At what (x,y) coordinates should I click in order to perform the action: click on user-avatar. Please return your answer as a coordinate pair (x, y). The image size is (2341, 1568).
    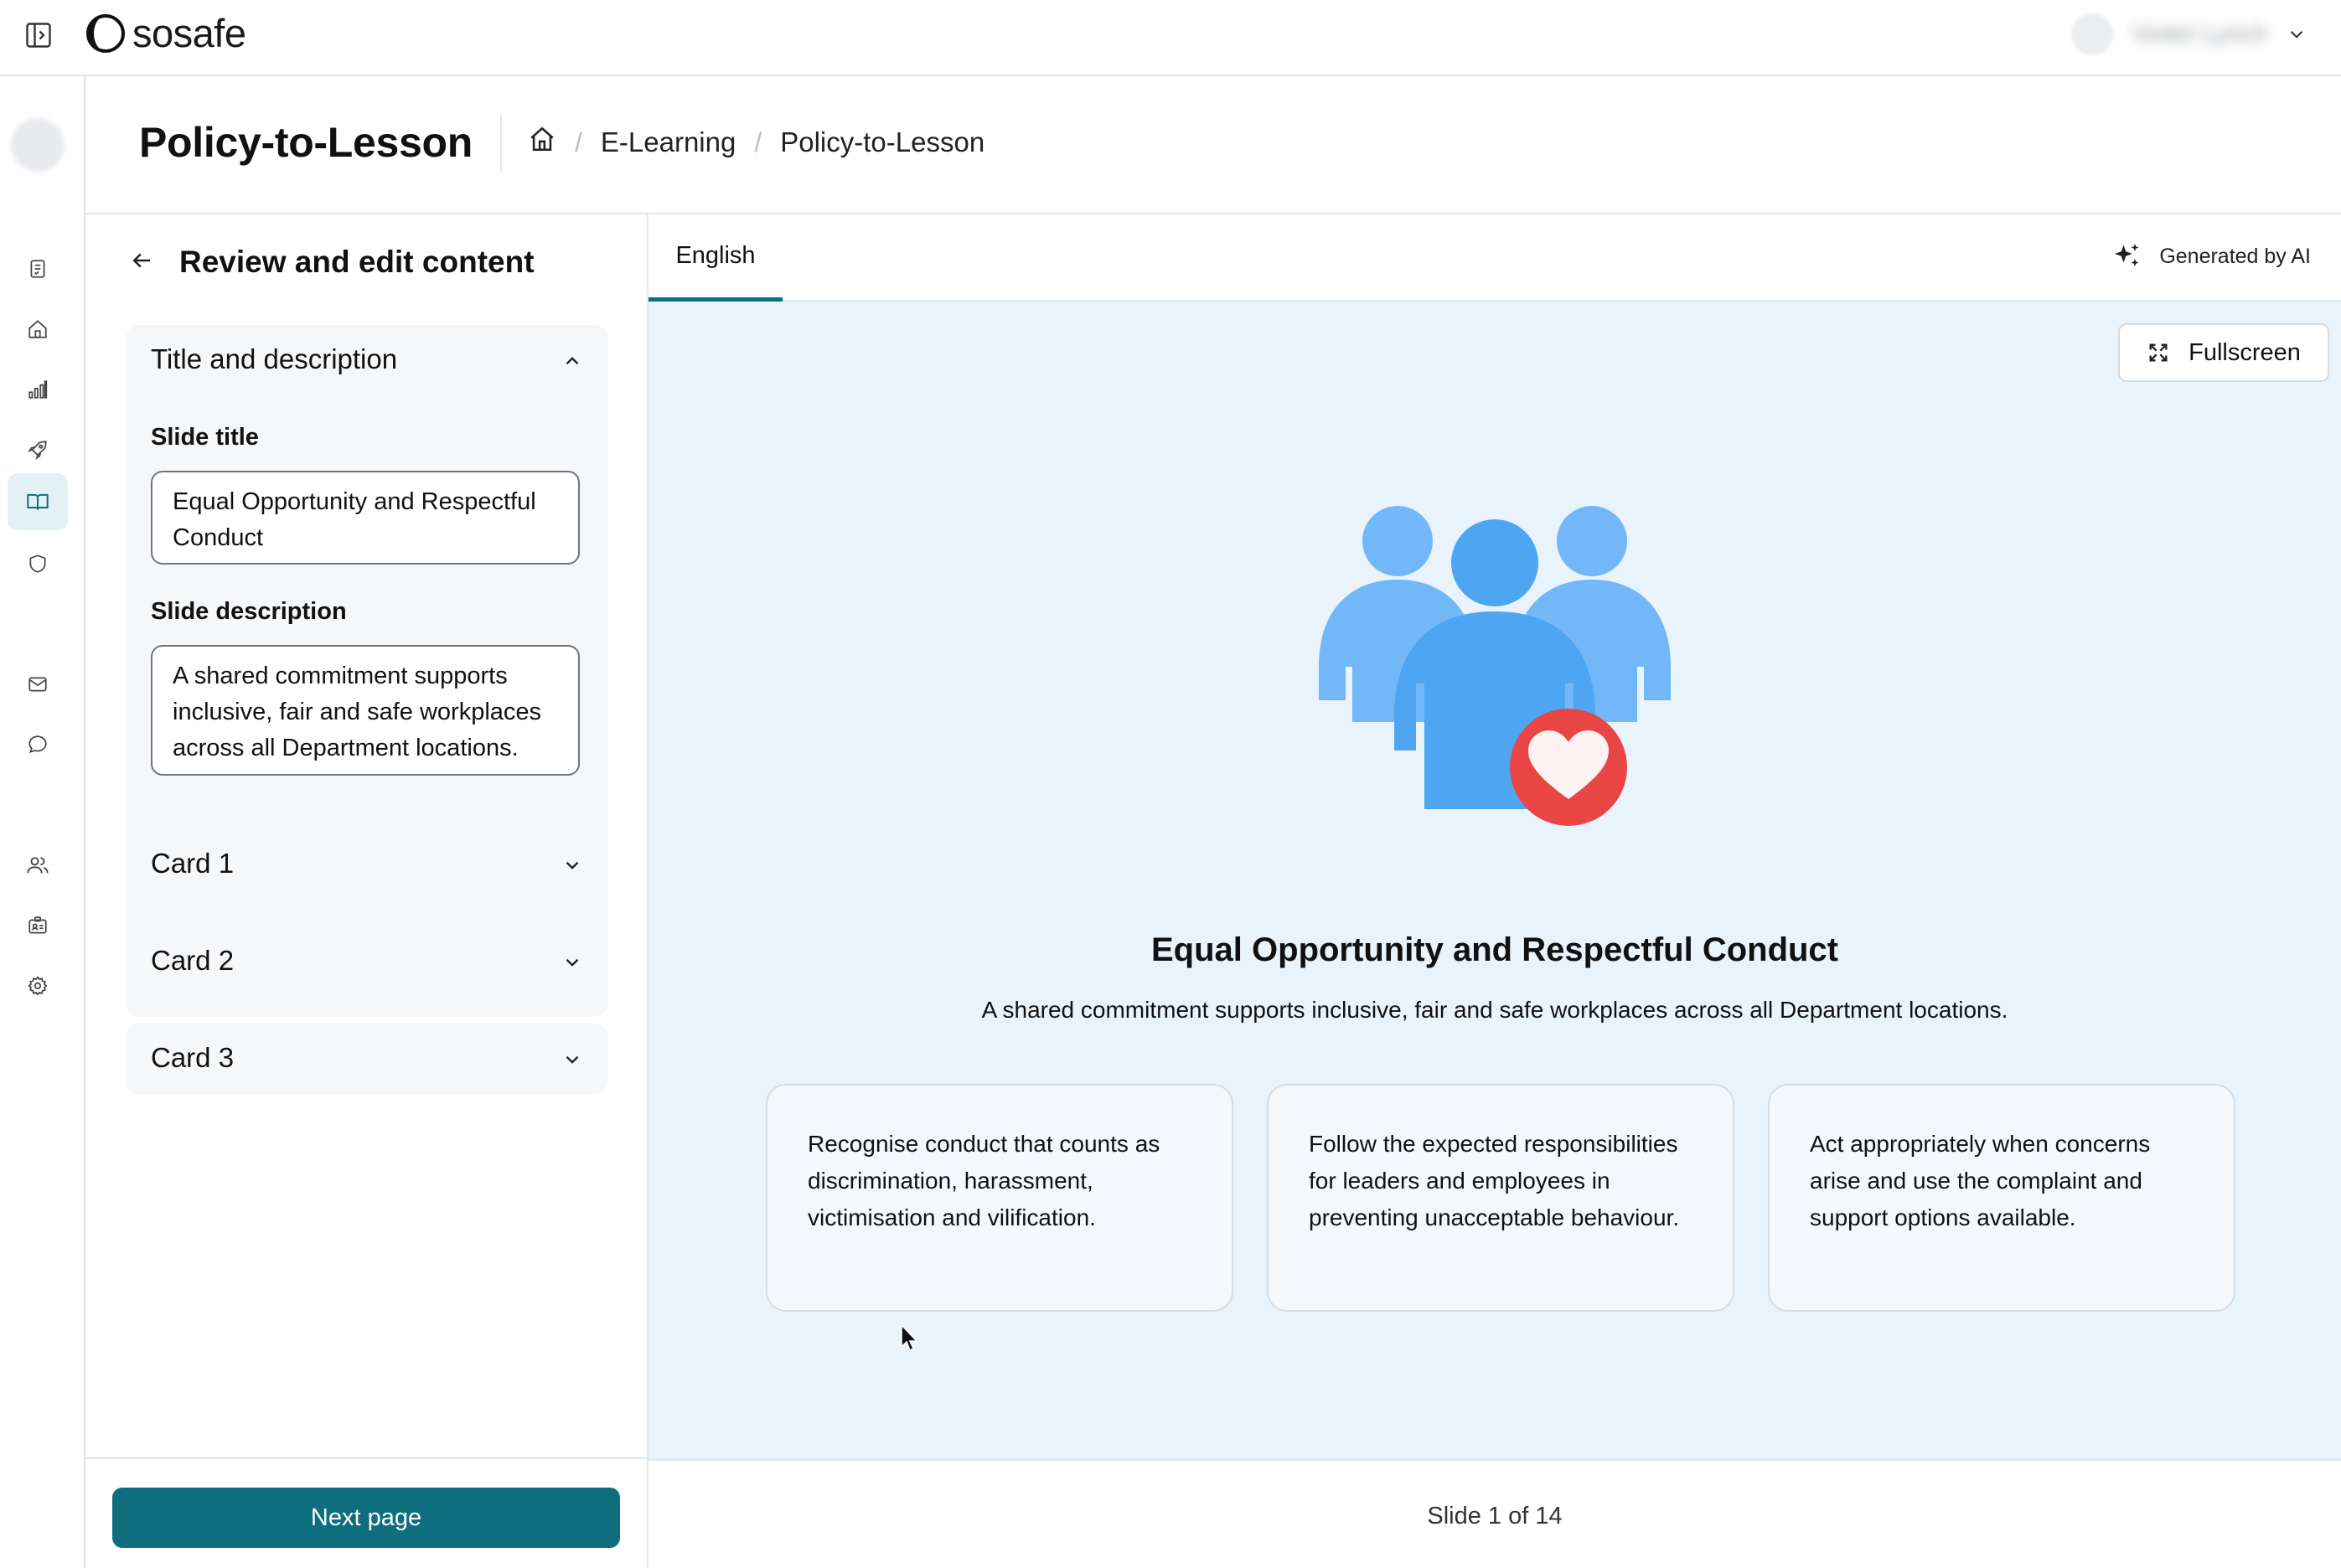
    Looking at the image, I should click on (2093, 34).